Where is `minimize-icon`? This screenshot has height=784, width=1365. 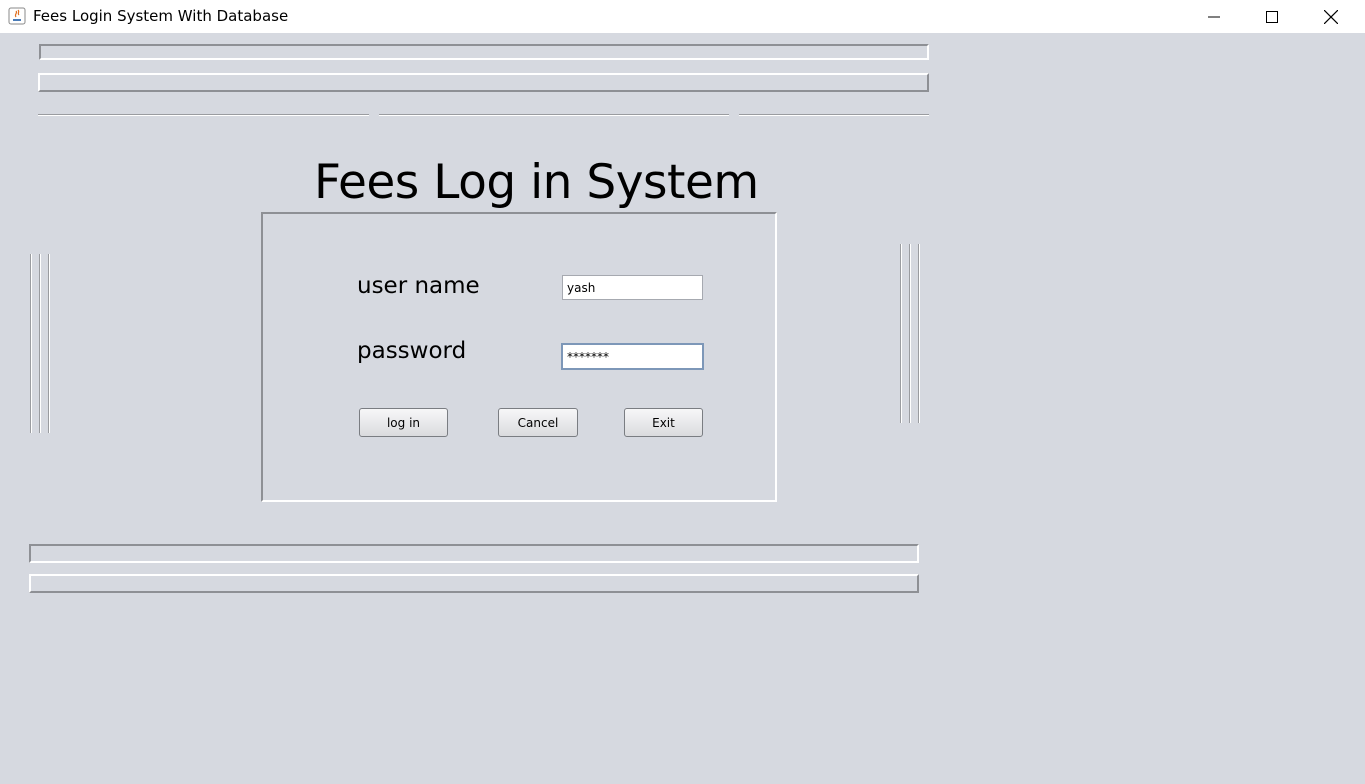 minimize-icon is located at coordinates (1214, 16).